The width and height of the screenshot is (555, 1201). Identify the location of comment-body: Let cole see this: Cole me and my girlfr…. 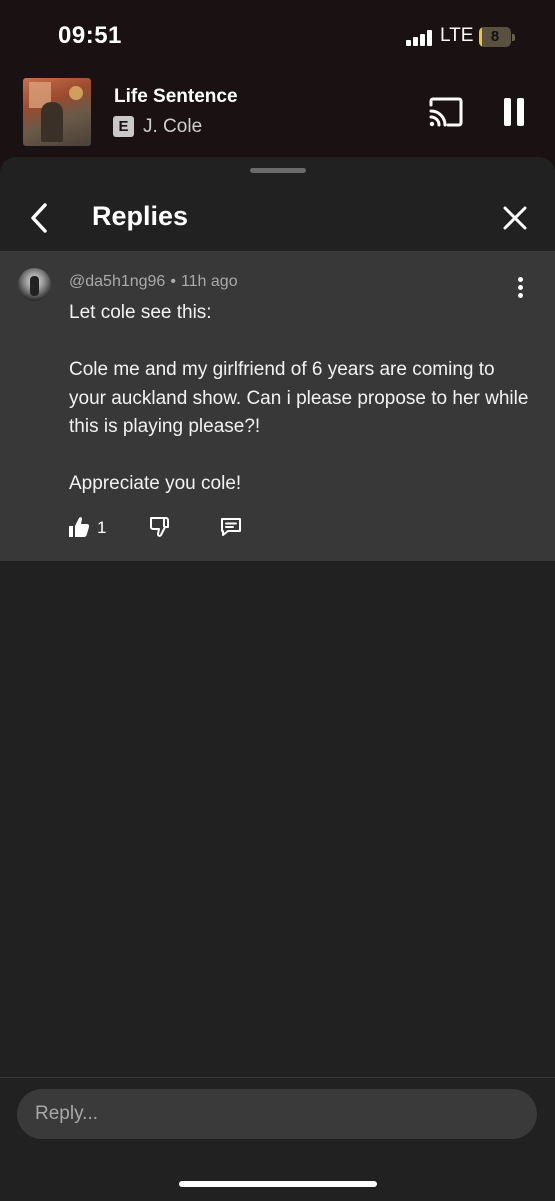
(299, 399).